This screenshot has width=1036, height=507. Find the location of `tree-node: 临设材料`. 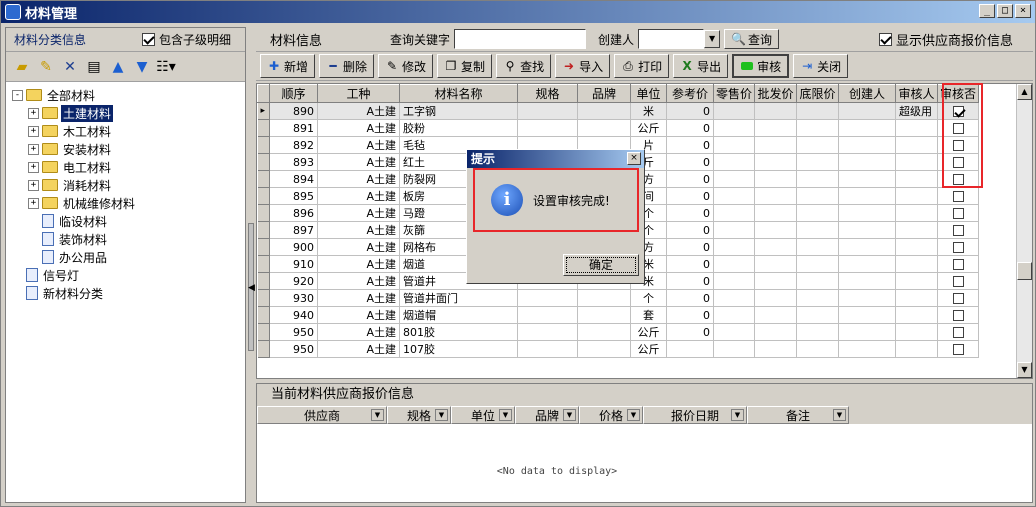

tree-node: 临设材料 is located at coordinates (128, 221).